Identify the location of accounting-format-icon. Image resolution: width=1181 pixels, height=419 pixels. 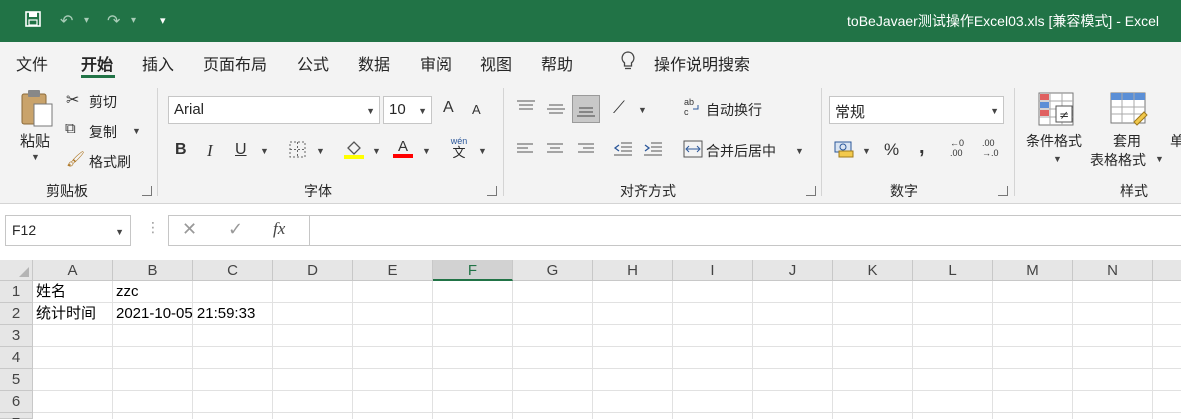
(845, 149).